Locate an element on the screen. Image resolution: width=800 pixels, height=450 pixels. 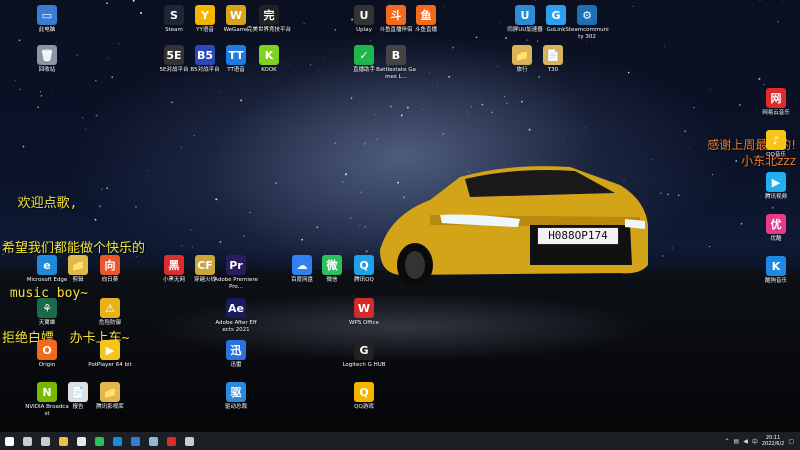
icon-label: 腾讯影视库 is located at coordinates (110, 407).